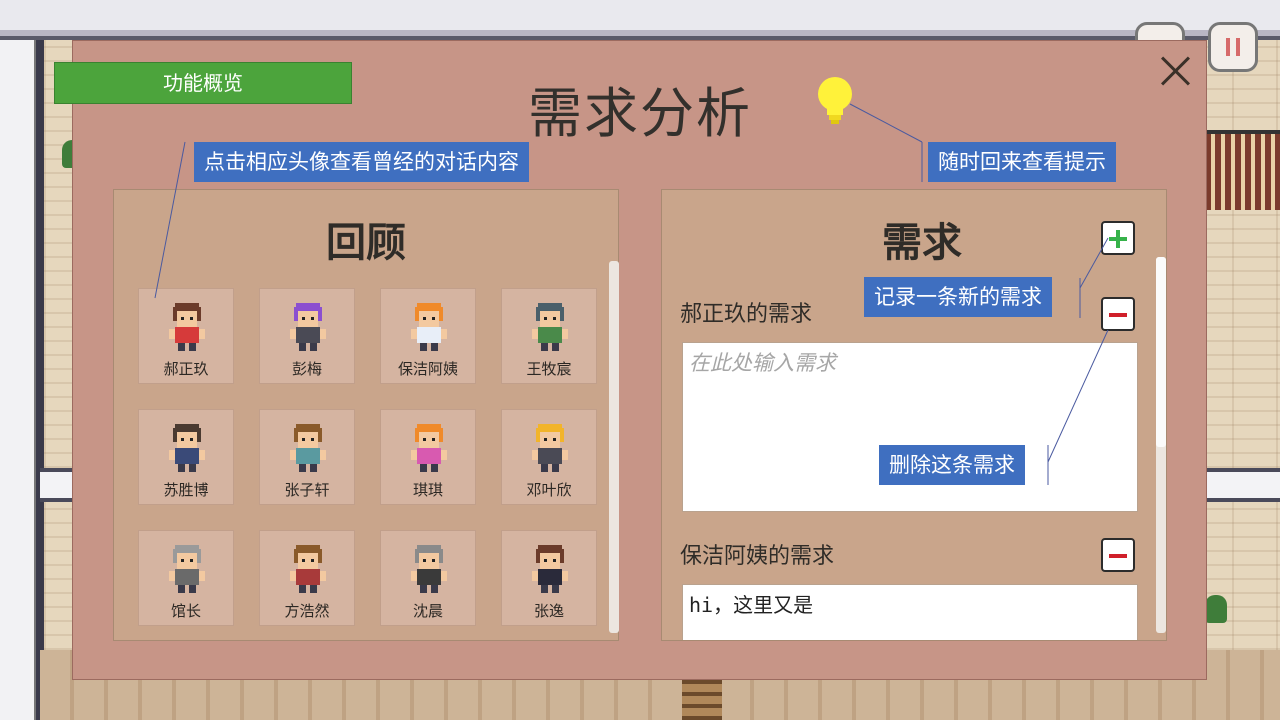 The image size is (1280, 720). What do you see at coordinates (746, 314) in the screenshot?
I see `need-label: 郝正玖的需求` at bounding box center [746, 314].